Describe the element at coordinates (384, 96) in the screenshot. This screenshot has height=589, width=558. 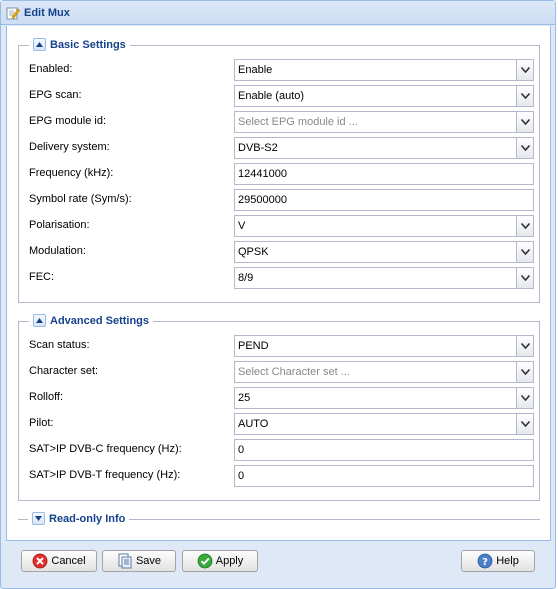
I see `epg-scan-combobox: Enable (auto)` at that location.